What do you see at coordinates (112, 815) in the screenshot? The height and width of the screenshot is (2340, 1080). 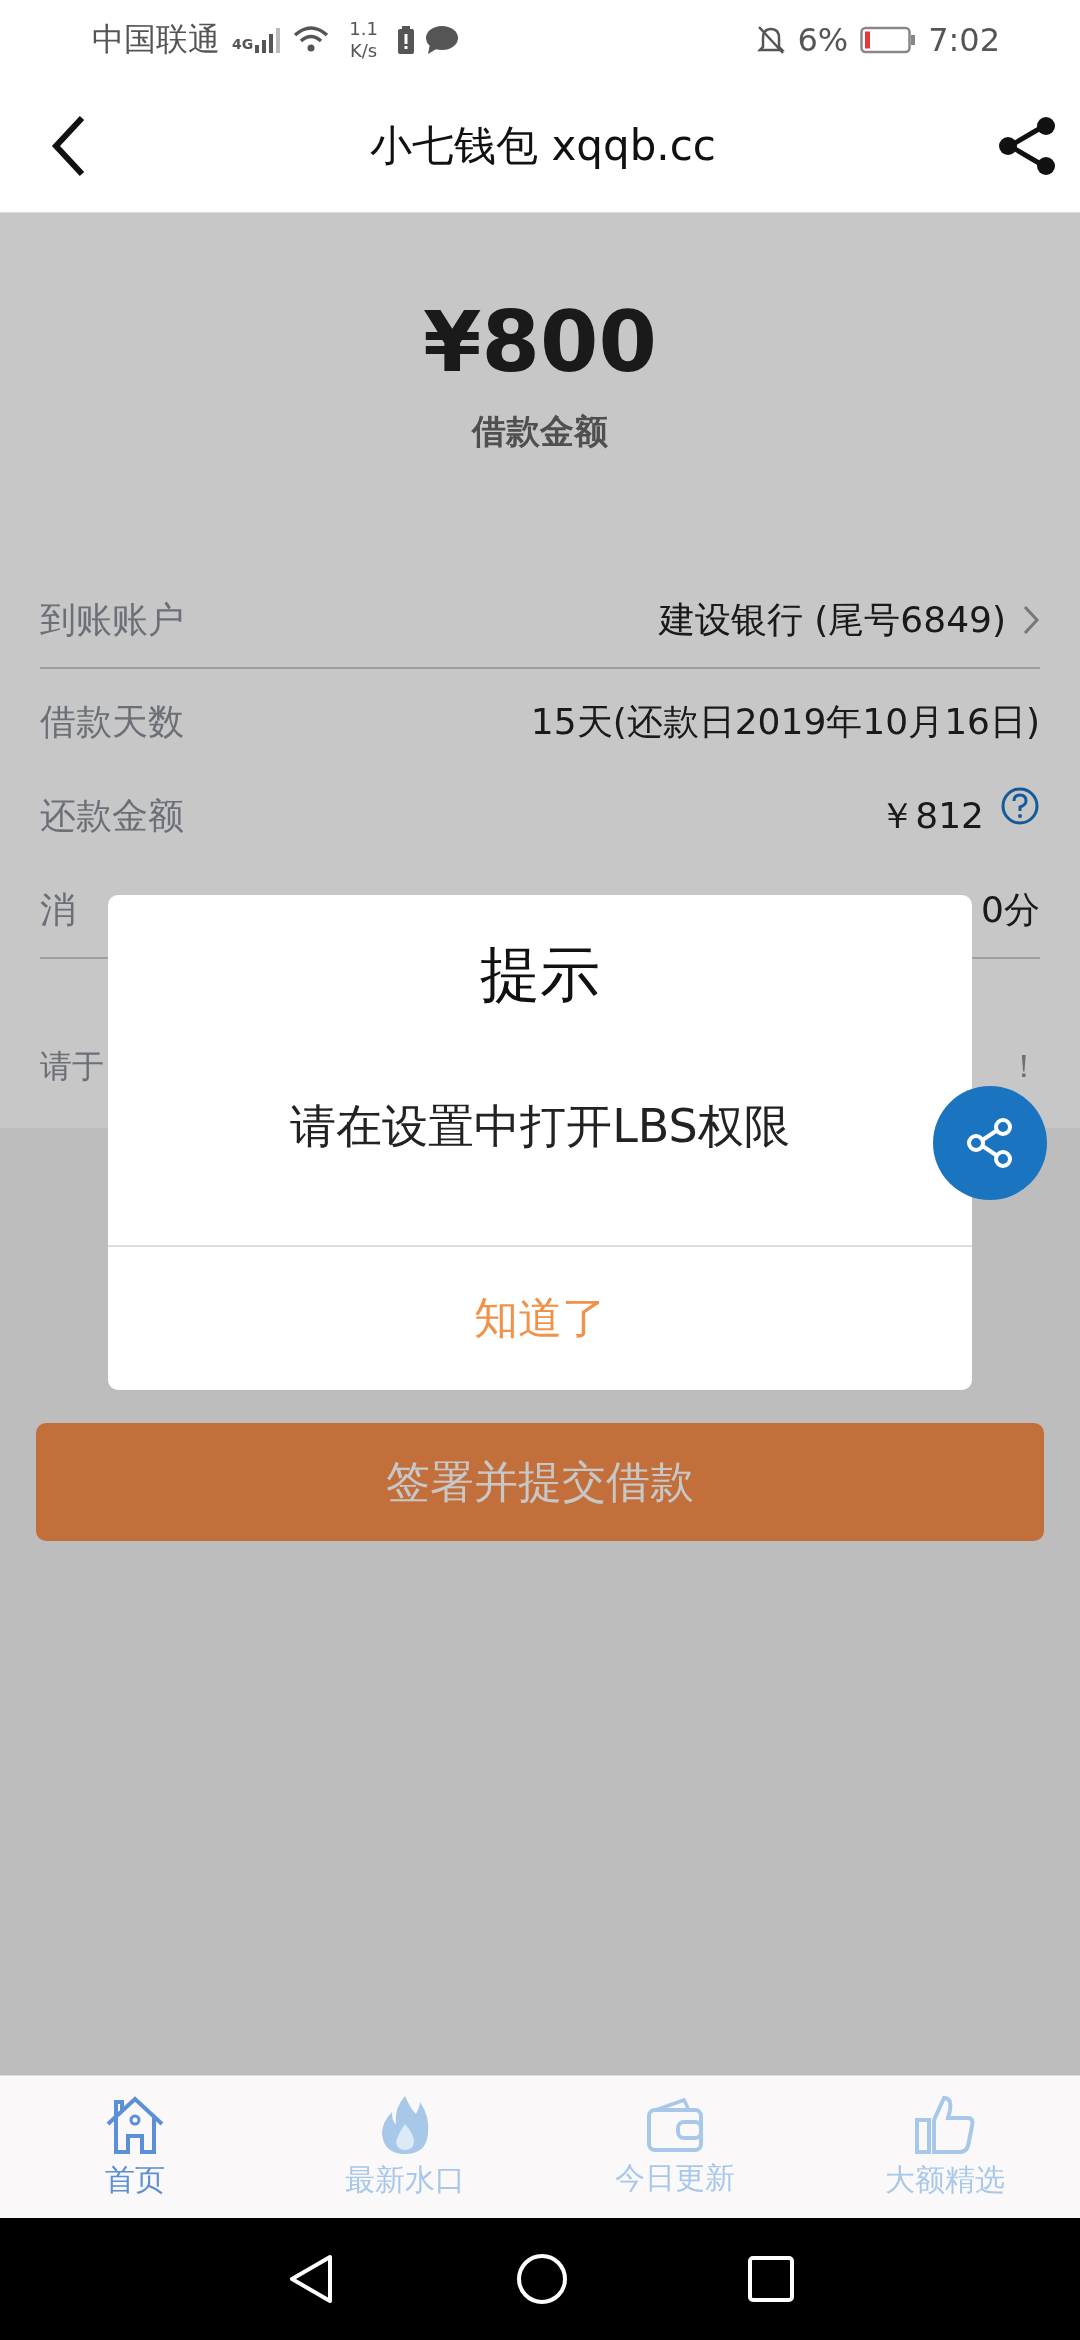 I see `row-label: 还款金额` at bounding box center [112, 815].